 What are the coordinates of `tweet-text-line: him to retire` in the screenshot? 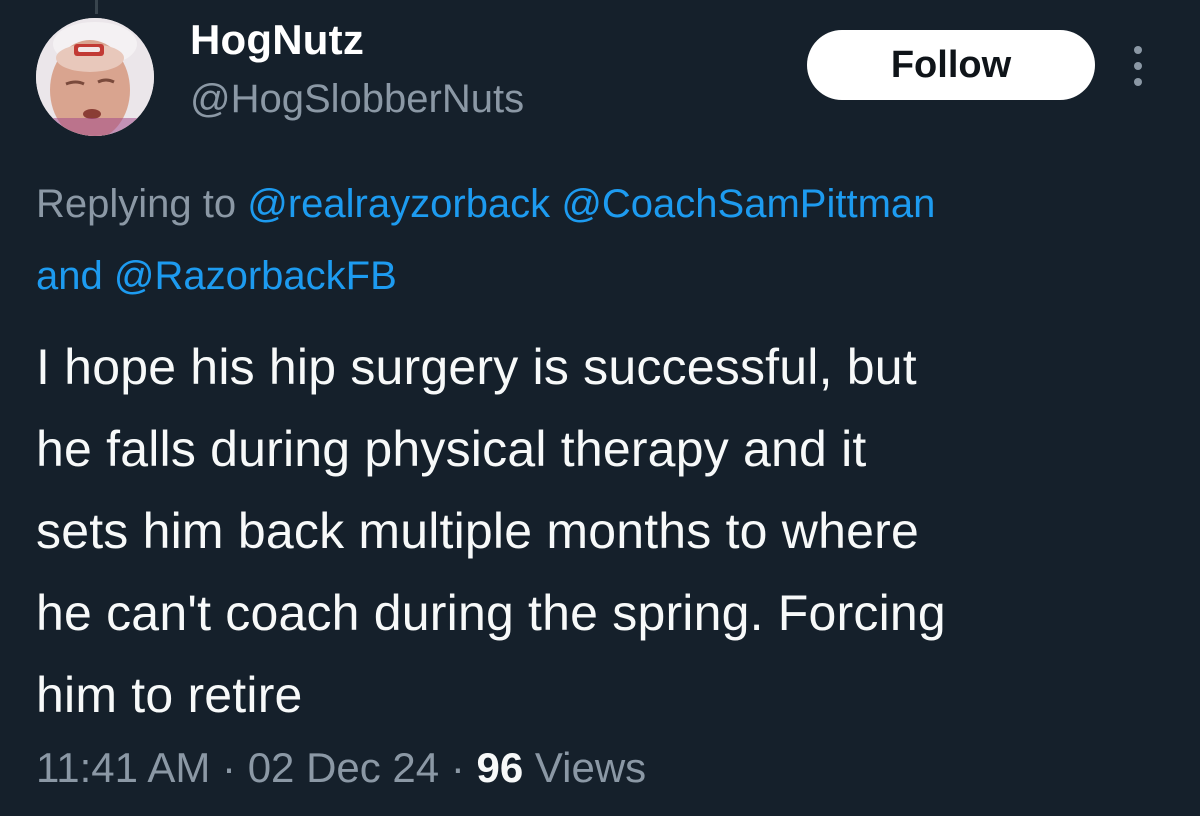 It's located at (169, 695).